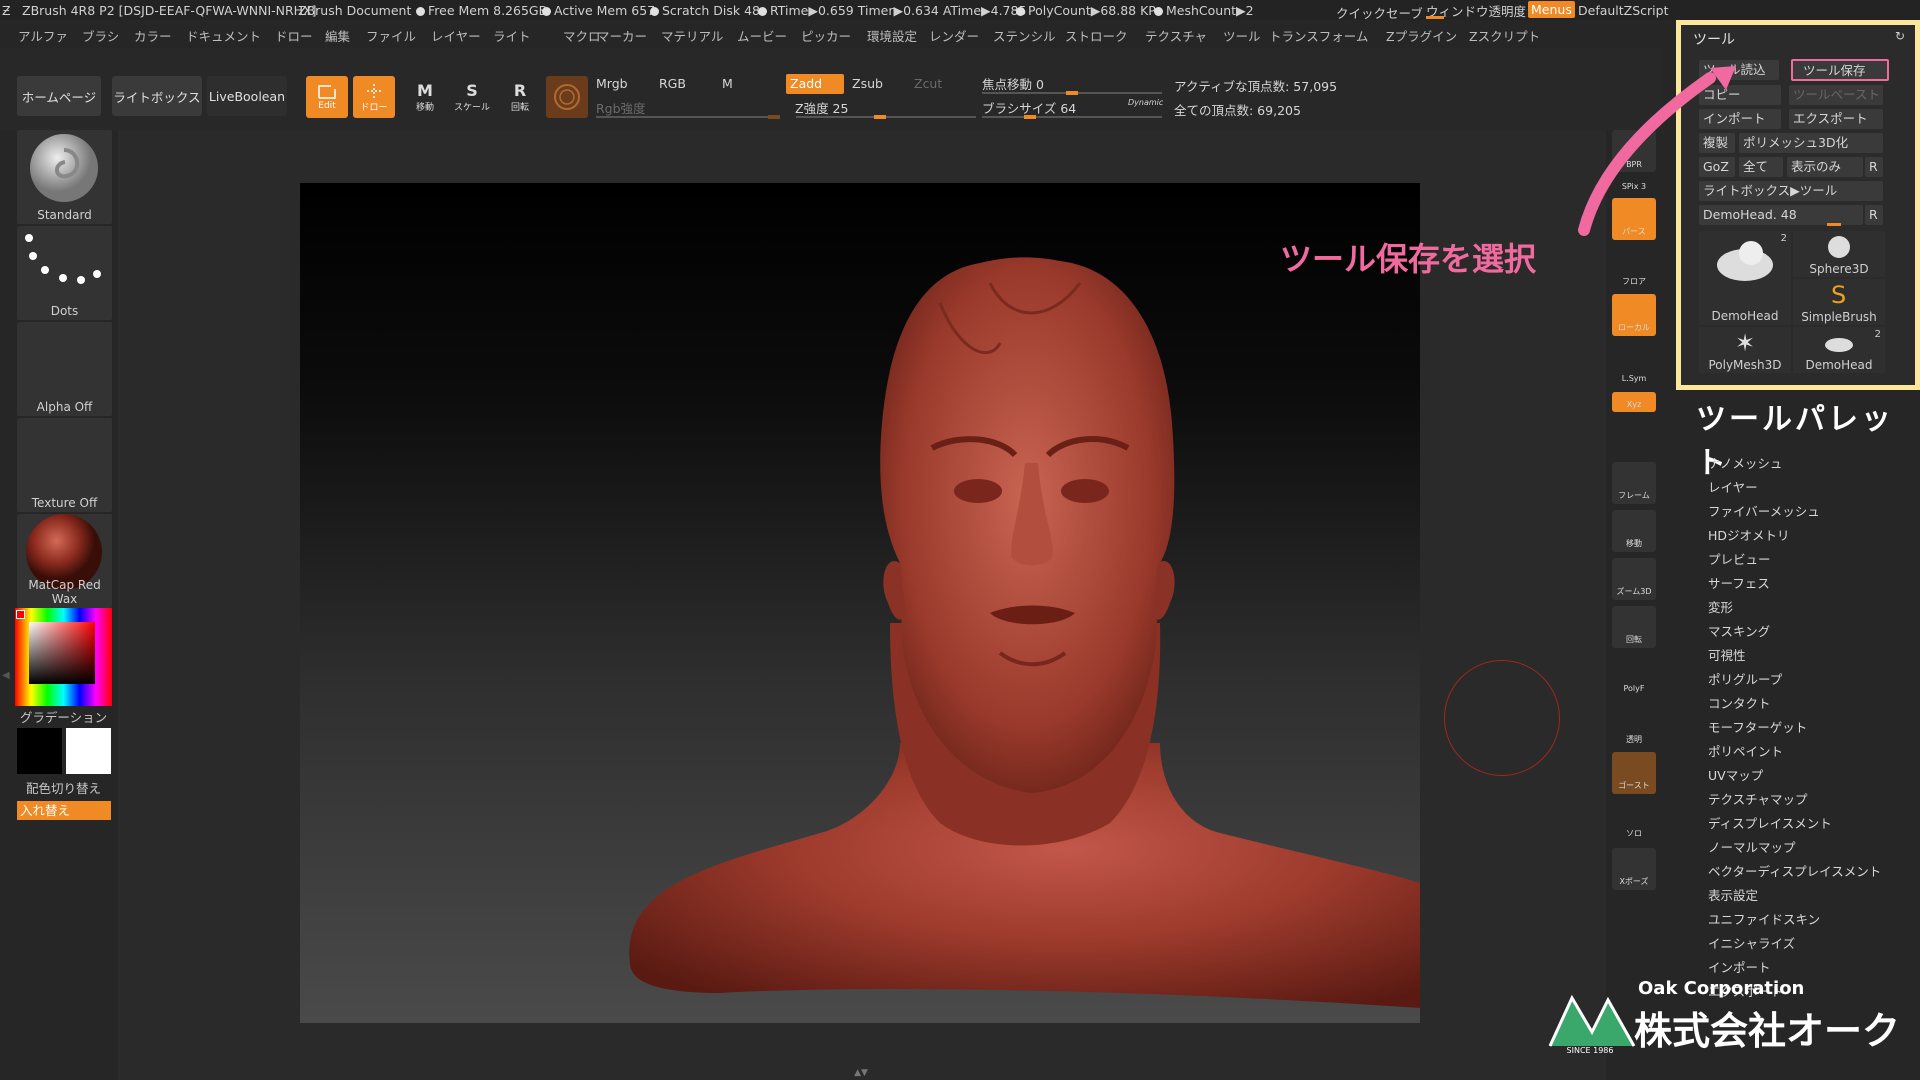 The image size is (1920, 1080). Describe the element at coordinates (294, 35) in the screenshot. I see `menu-item: ドロー` at that location.